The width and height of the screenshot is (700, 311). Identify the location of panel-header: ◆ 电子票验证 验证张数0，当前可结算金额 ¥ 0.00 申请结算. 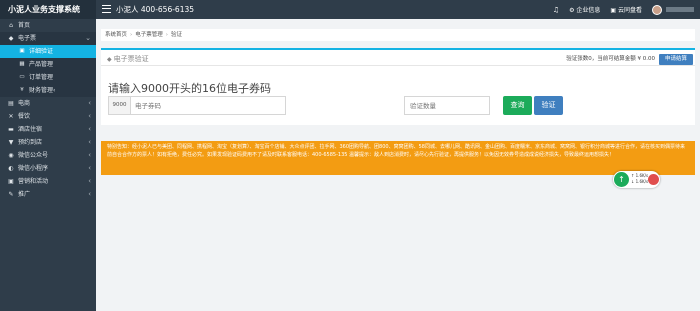
(398, 59).